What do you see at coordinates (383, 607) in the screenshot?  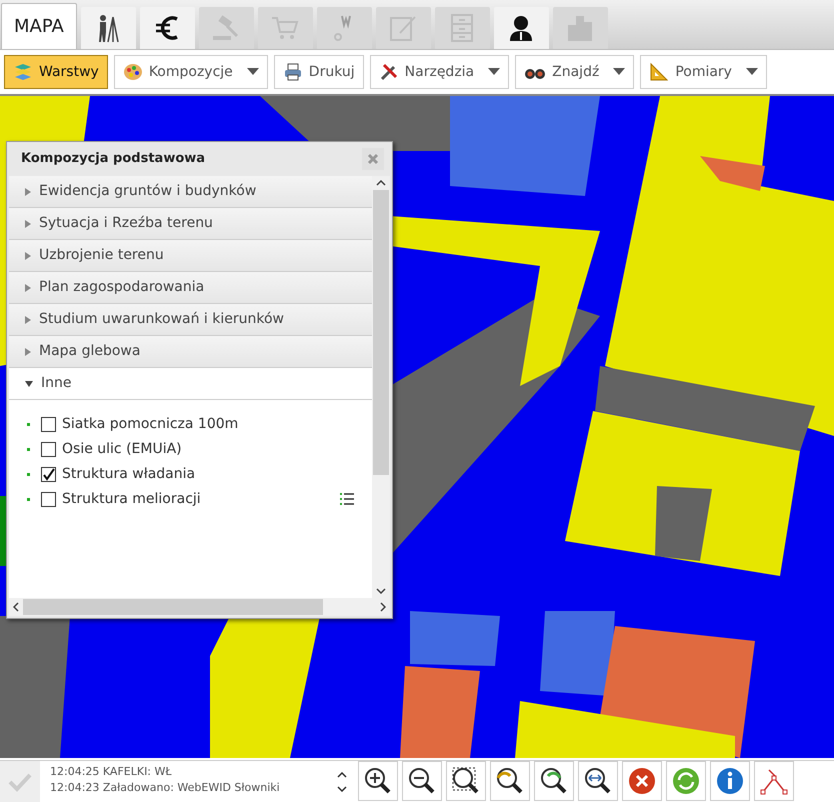 I see `scroll-right-icon` at bounding box center [383, 607].